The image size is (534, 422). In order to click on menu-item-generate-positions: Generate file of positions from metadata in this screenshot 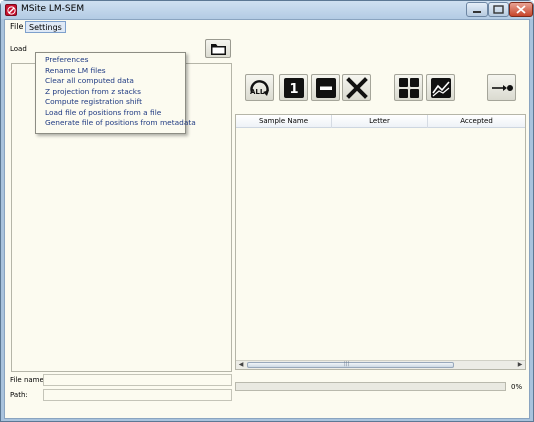, I will do `click(116, 123)`.